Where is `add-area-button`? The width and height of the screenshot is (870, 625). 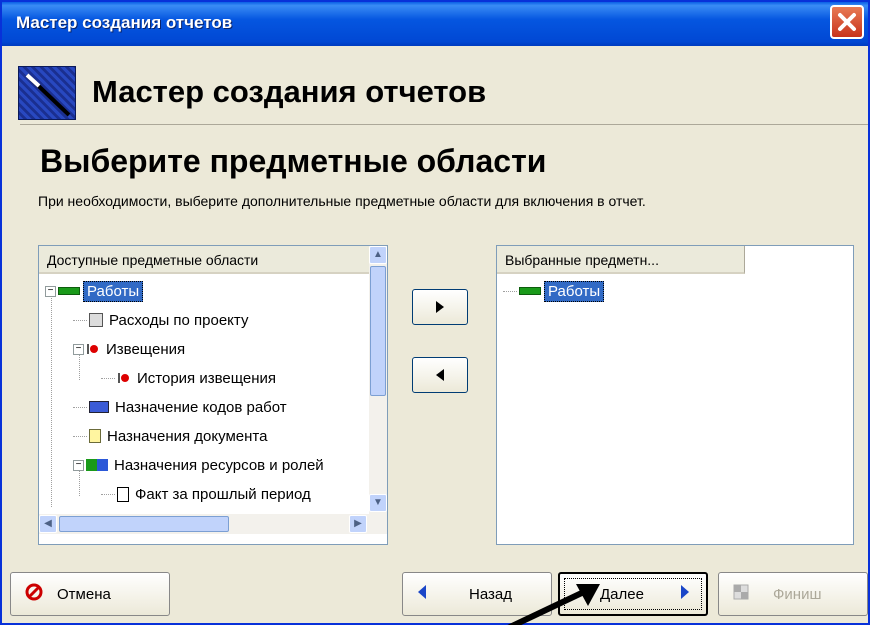
add-area-button is located at coordinates (440, 307).